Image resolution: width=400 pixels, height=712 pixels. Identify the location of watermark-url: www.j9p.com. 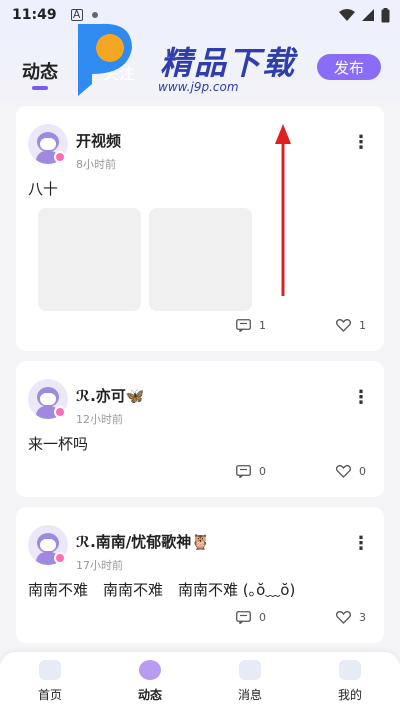
(198, 87).